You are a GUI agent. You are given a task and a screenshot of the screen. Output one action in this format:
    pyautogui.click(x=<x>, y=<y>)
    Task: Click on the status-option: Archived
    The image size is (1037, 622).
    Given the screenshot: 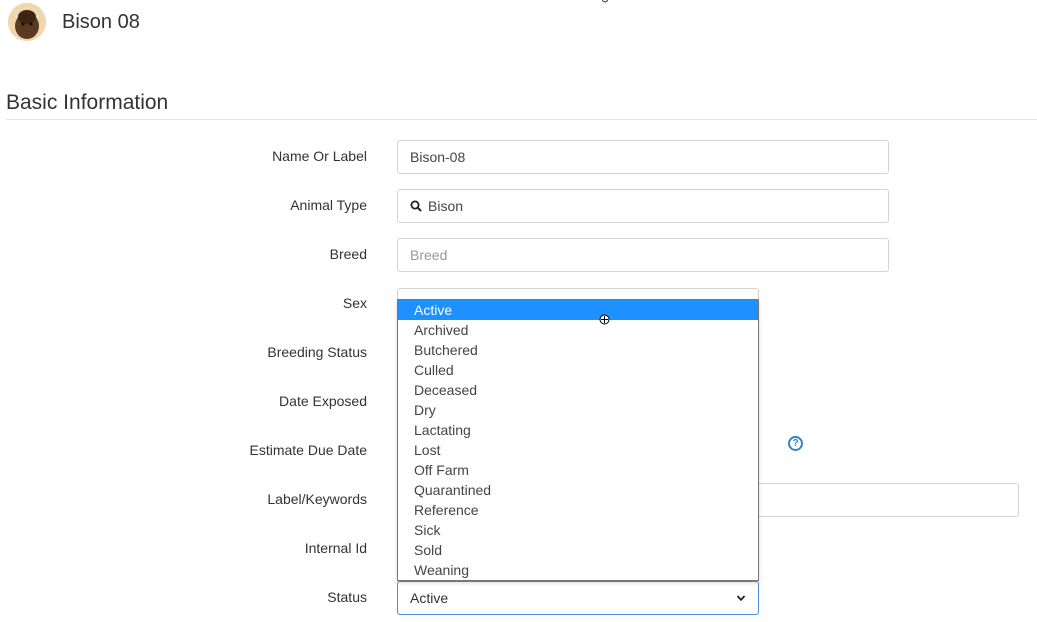 What is the action you would take?
    pyautogui.click(x=578, y=330)
    